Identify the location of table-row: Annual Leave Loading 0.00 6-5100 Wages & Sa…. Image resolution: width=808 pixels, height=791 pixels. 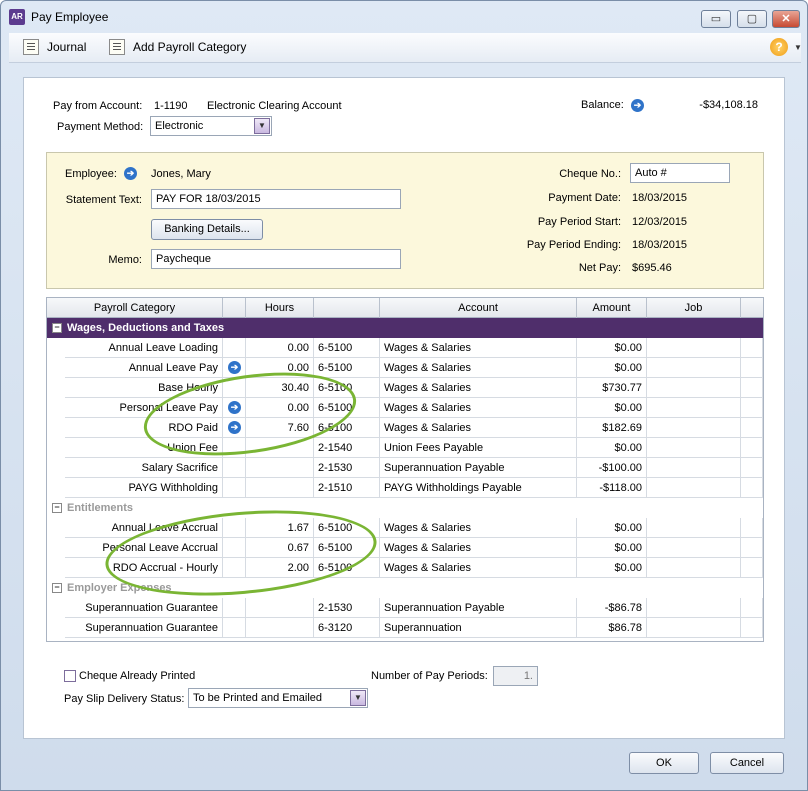
(414, 348).